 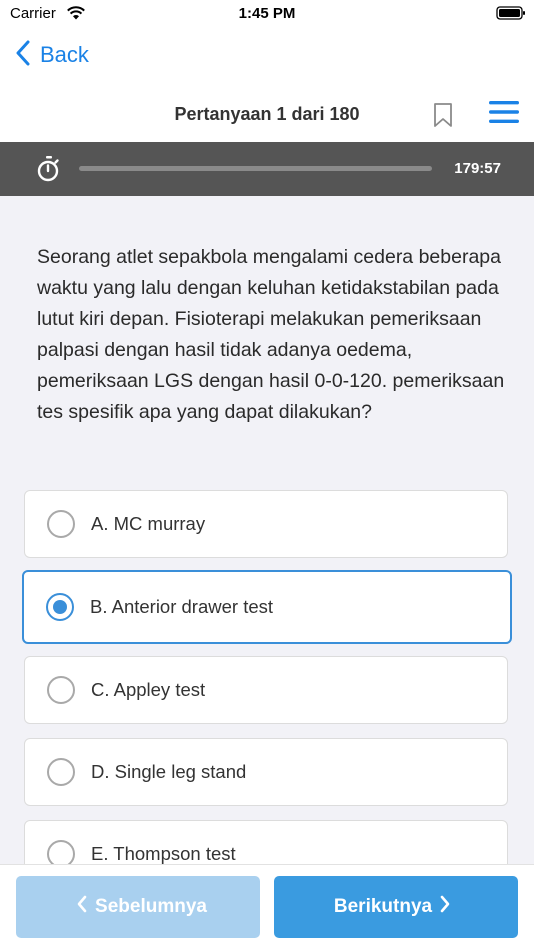 I want to click on timer-remaining: 179:57, so click(x=477, y=168).